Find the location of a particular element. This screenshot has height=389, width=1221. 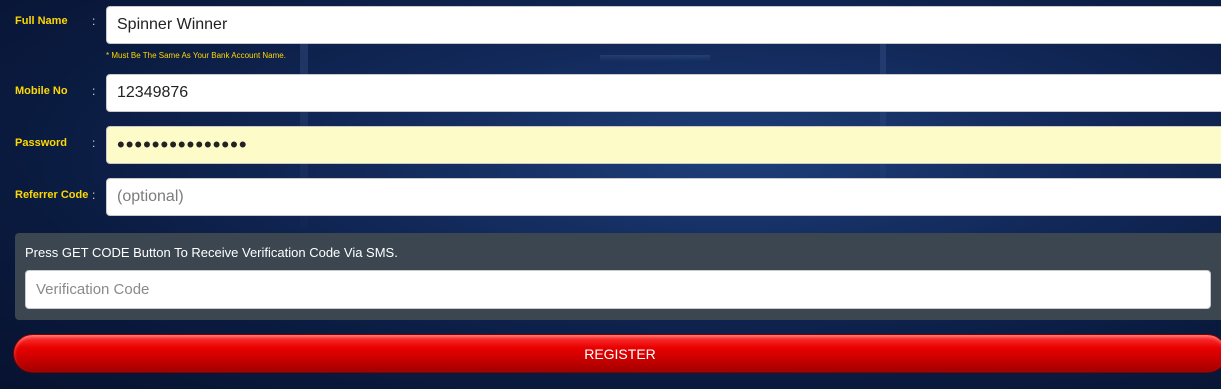

verification-code-input is located at coordinates (618, 289).